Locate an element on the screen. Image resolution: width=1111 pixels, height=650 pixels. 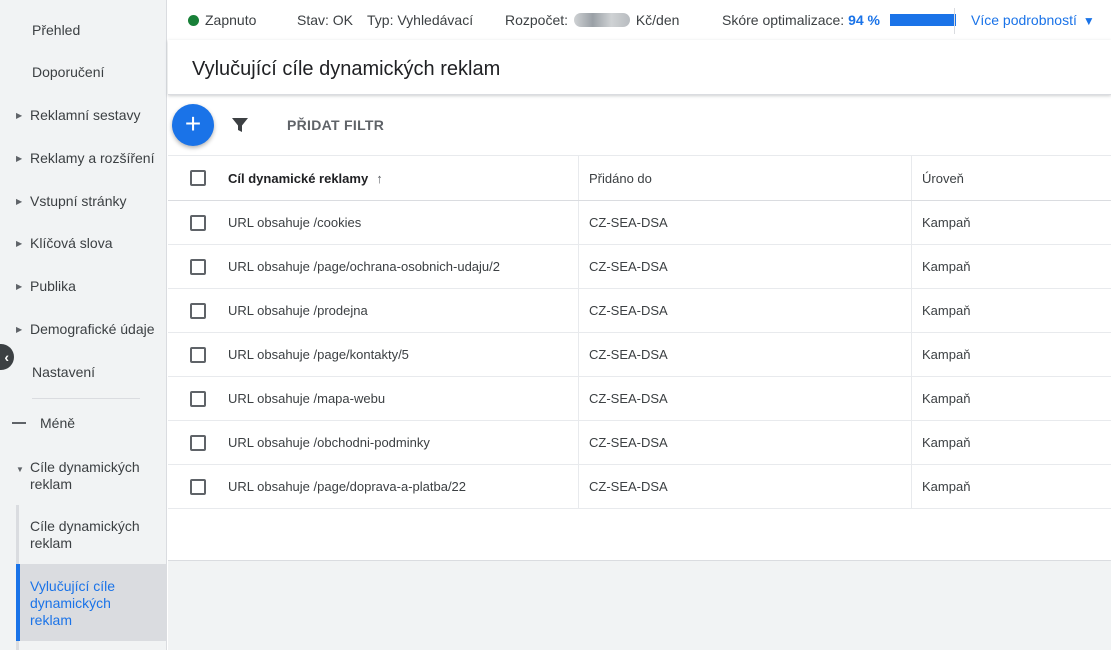
sidebar-item-label: Vstupní stránky is located at coordinates (78, 200).